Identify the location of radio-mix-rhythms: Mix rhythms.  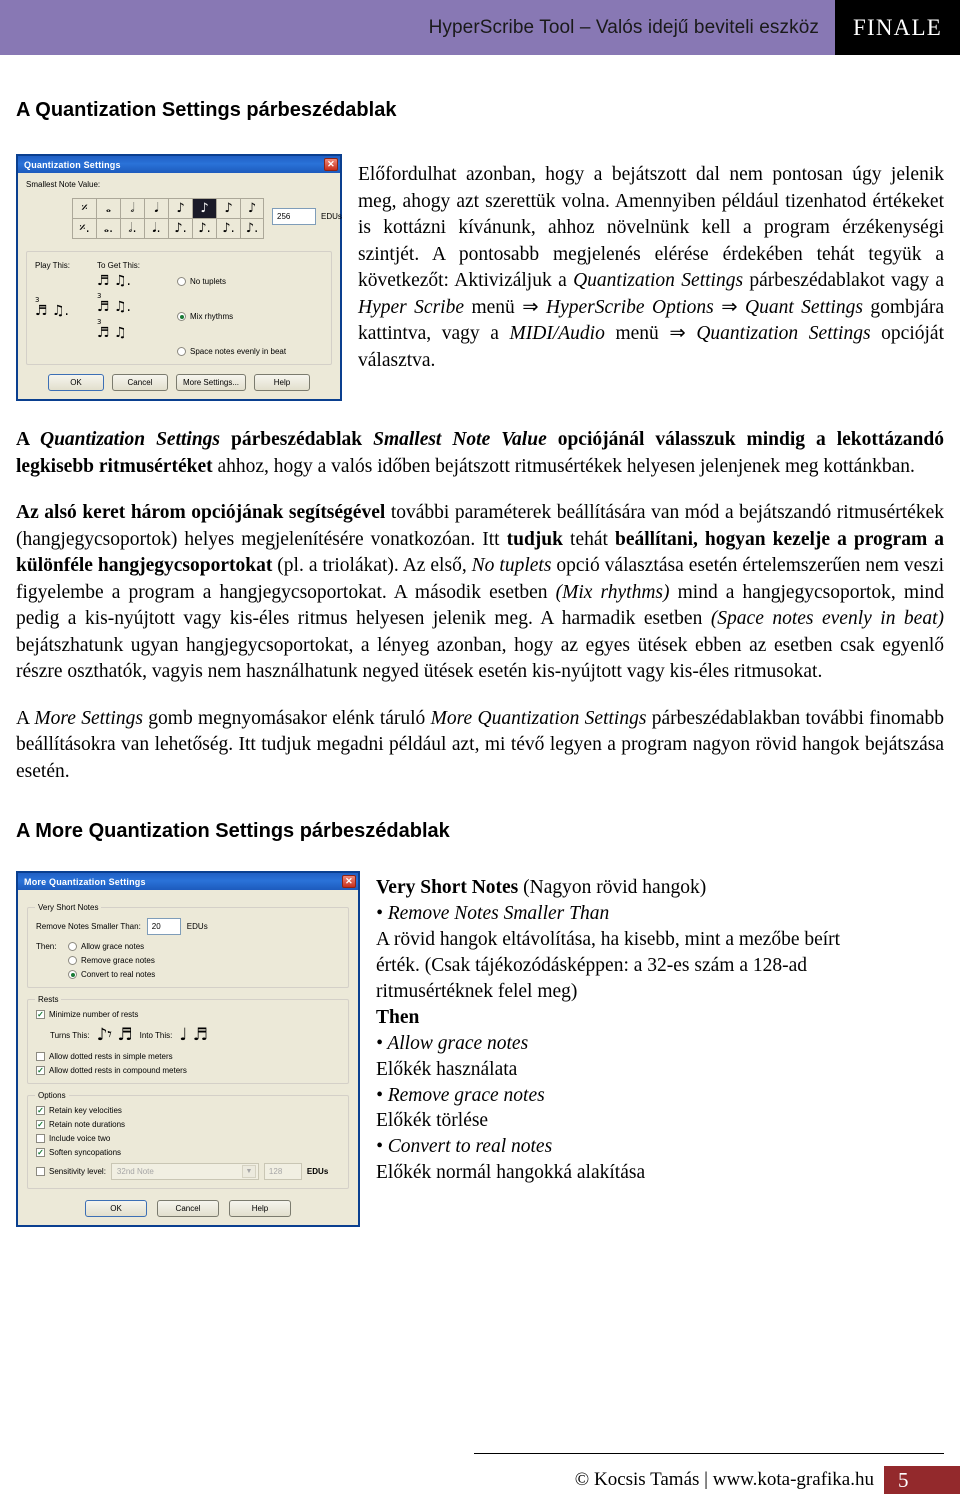
(250, 316).